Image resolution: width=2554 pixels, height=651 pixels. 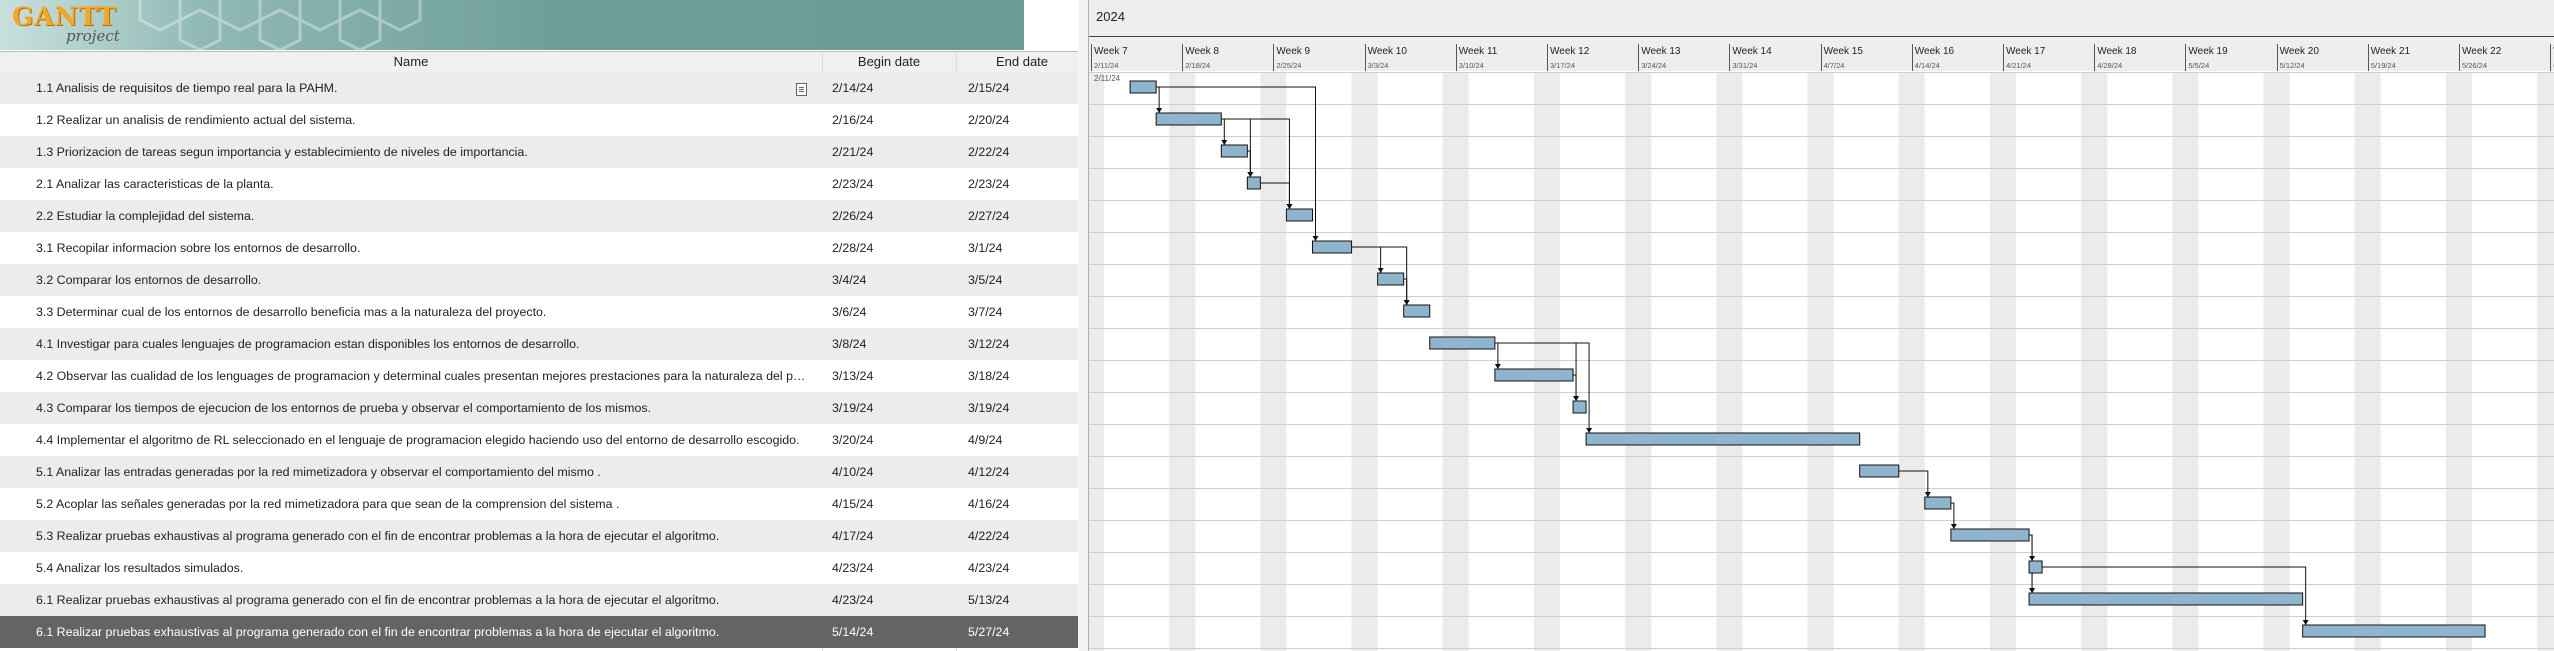 I want to click on task-name: 2.2 Estudiar la complejidad del sistema., so click(x=145, y=216).